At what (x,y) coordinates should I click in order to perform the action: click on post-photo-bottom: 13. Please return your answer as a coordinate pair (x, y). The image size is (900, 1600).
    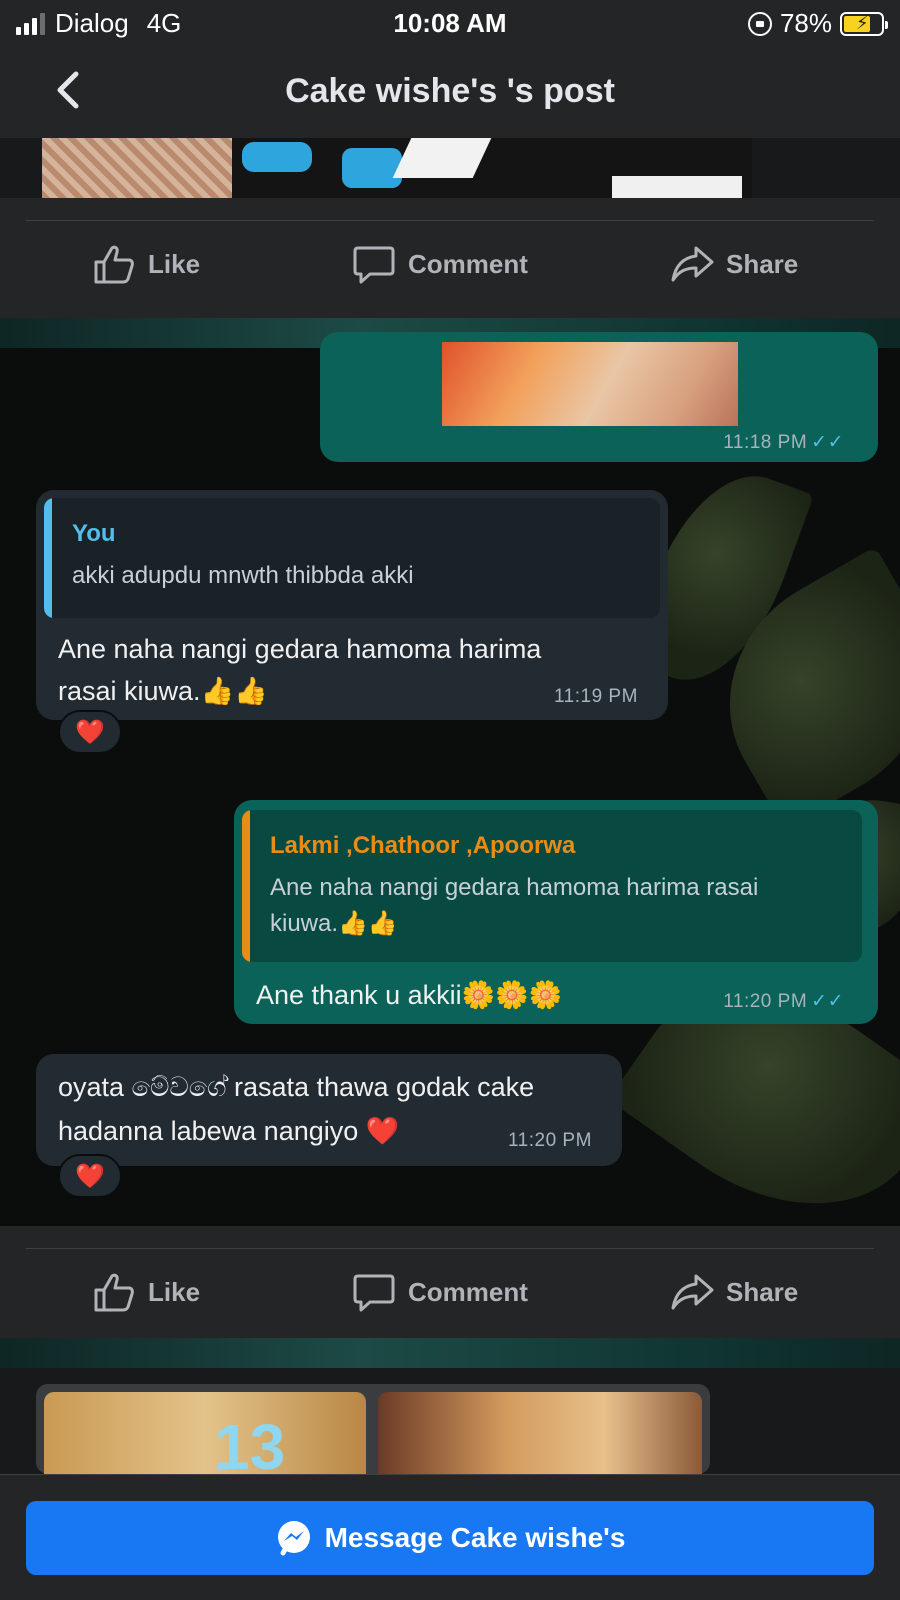
    Looking at the image, I should click on (450, 1406).